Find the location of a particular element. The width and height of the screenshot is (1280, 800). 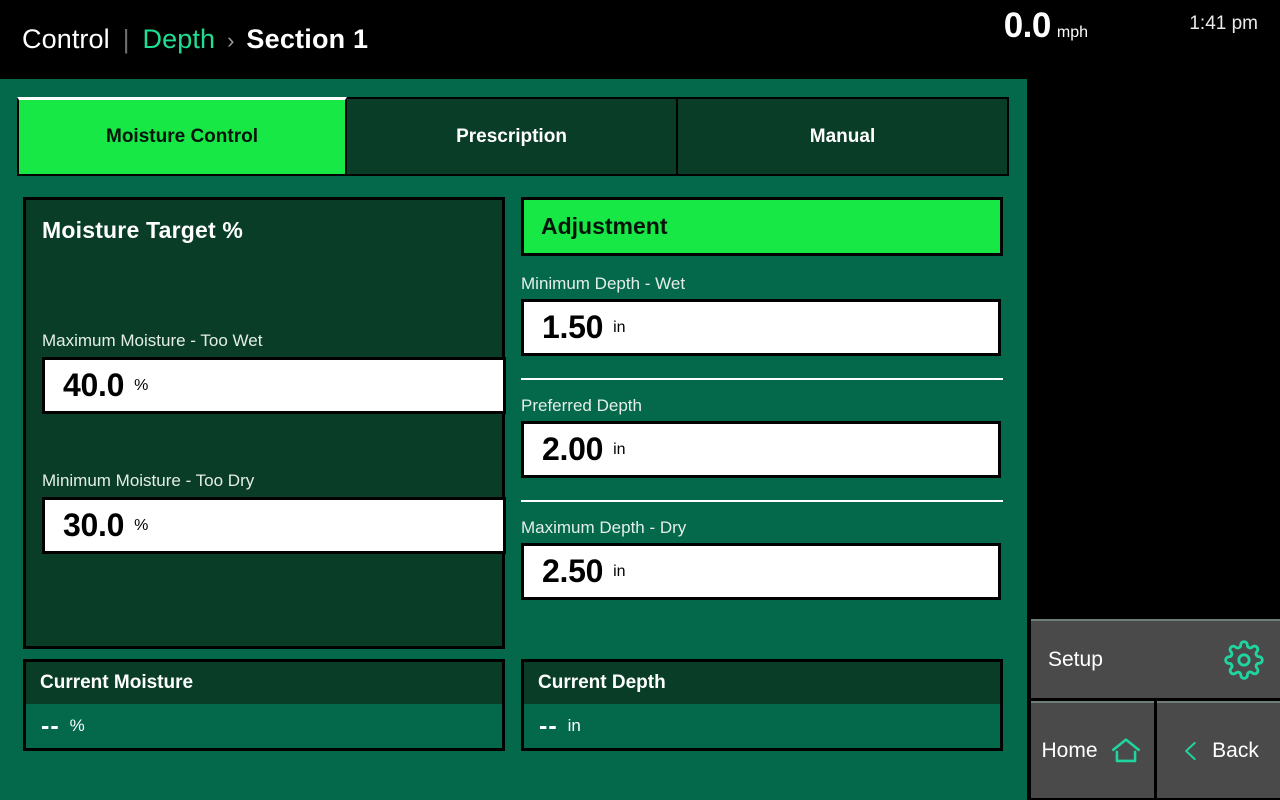

current-depth-value: -- is located at coordinates (548, 725).